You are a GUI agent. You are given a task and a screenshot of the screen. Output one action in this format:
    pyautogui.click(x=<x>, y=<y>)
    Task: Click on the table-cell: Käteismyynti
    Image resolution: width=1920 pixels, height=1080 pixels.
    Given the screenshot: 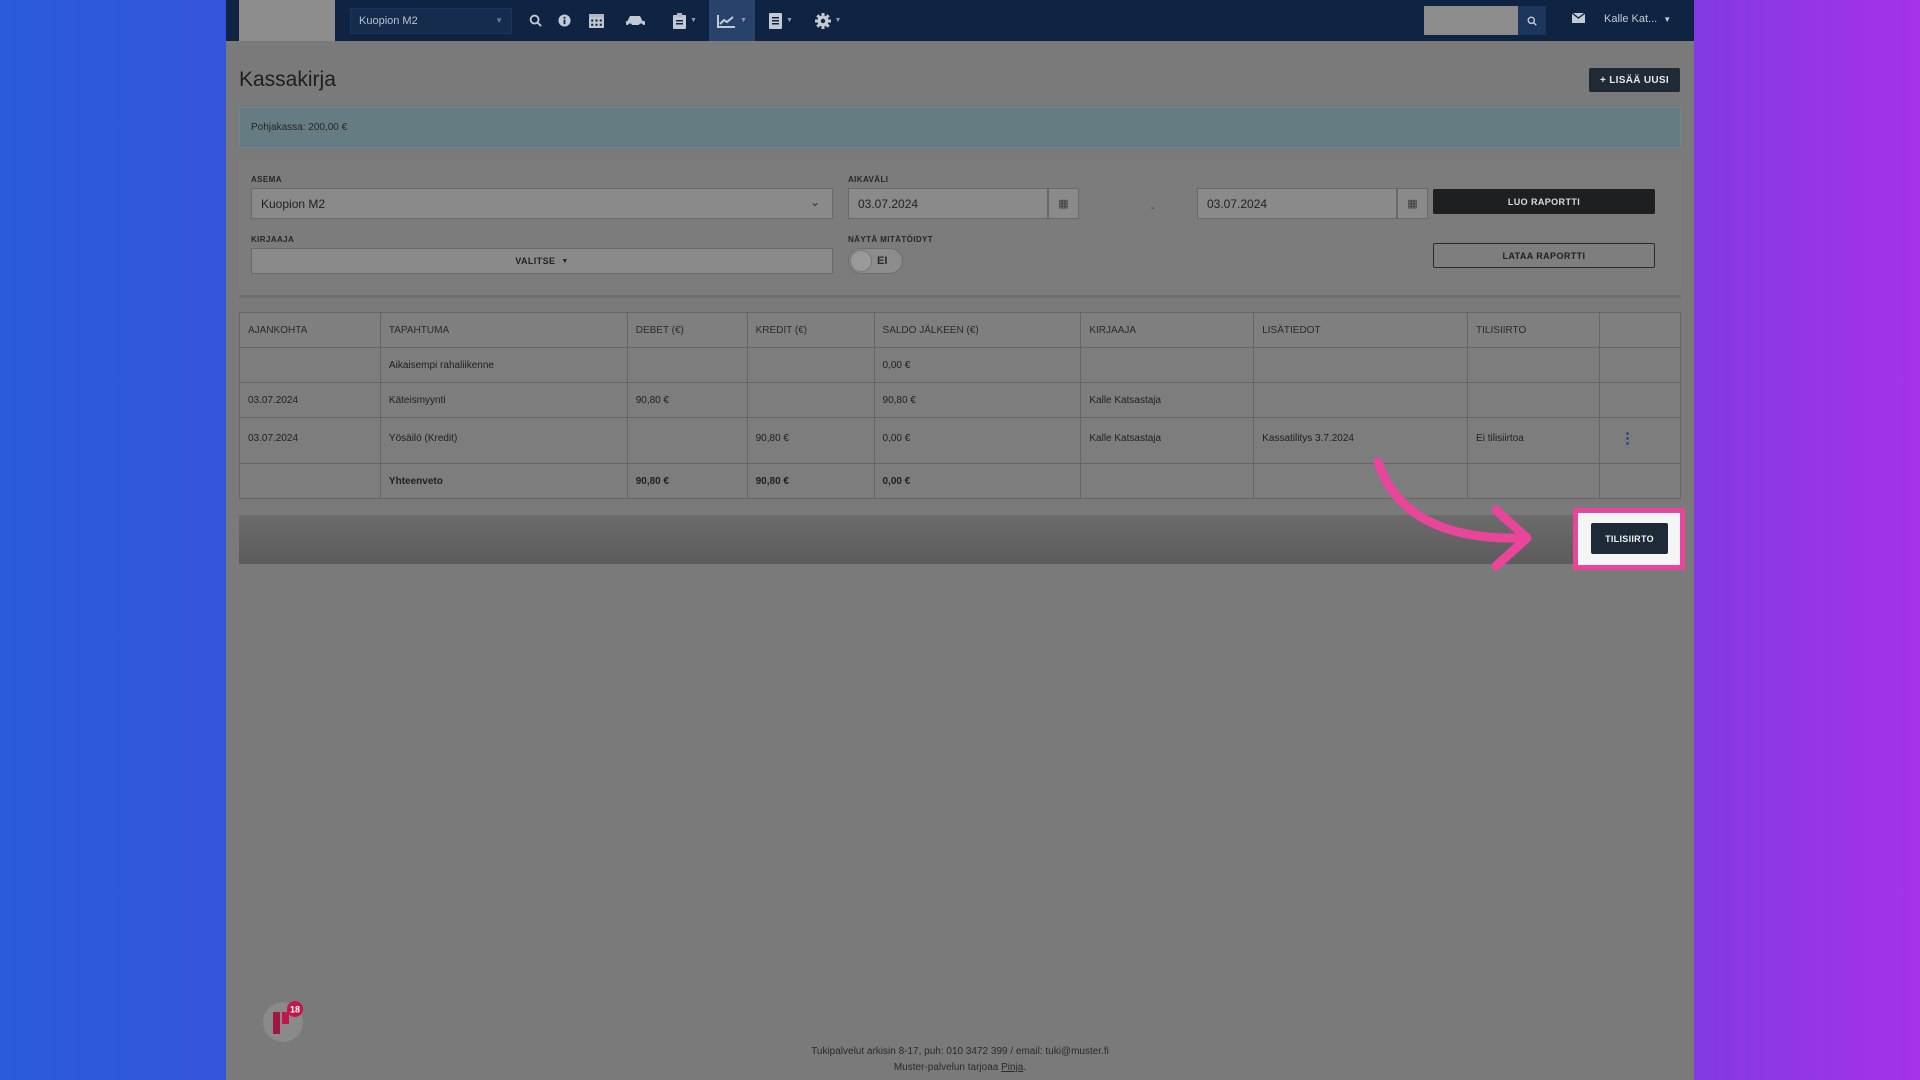 What is the action you would take?
    pyautogui.click(x=503, y=400)
    